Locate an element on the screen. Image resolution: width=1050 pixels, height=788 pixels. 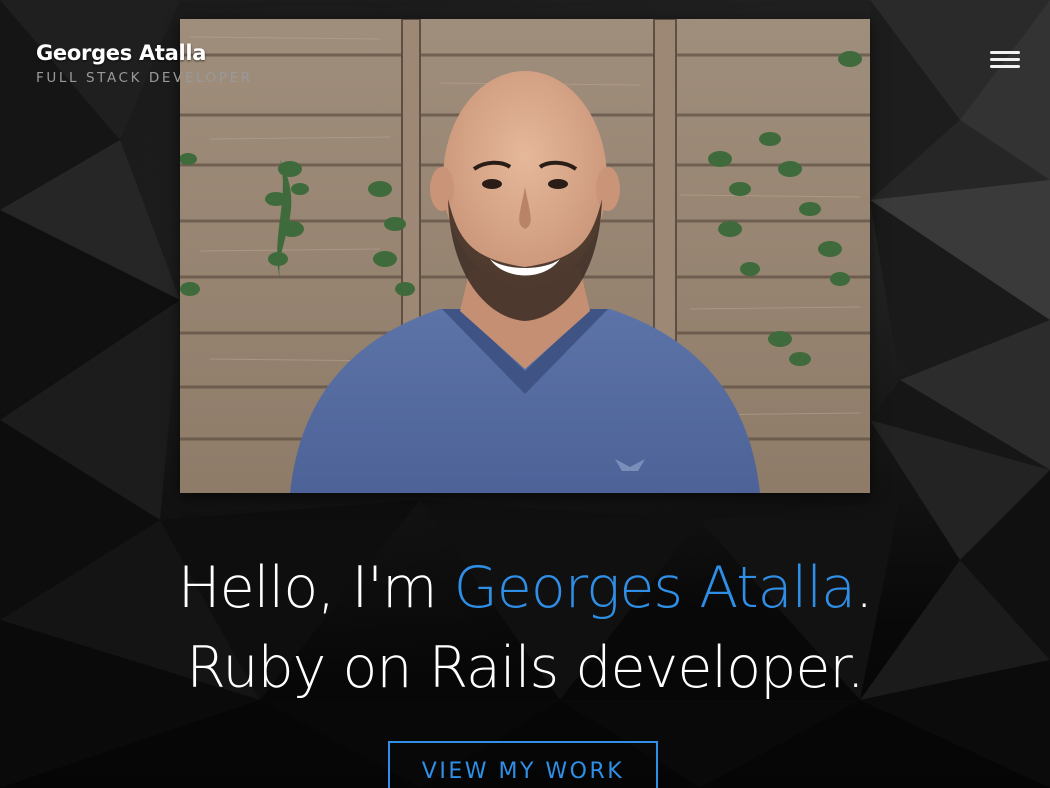
brand: Georges Atalla FULL STACK DEVELOPER is located at coordinates (144, 62).